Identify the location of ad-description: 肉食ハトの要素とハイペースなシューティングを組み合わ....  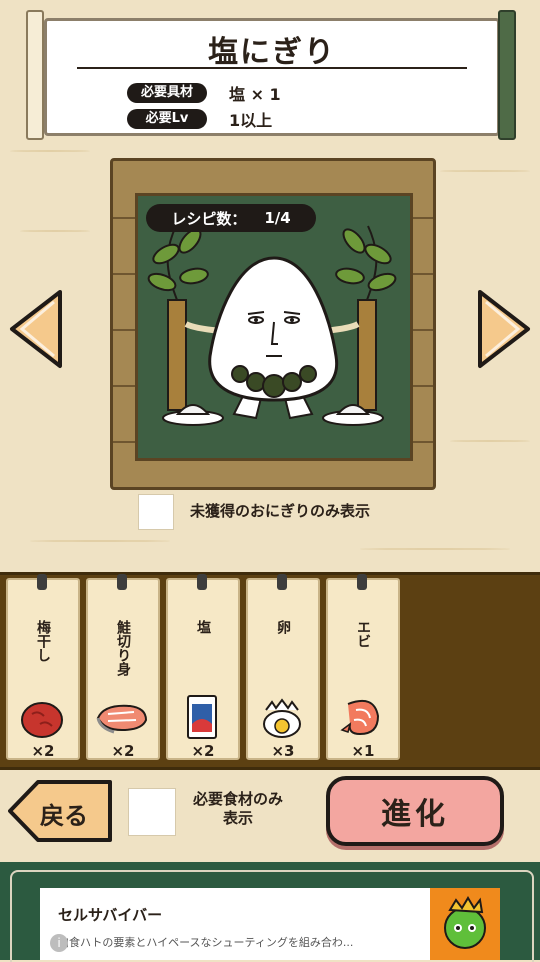
(206, 942).